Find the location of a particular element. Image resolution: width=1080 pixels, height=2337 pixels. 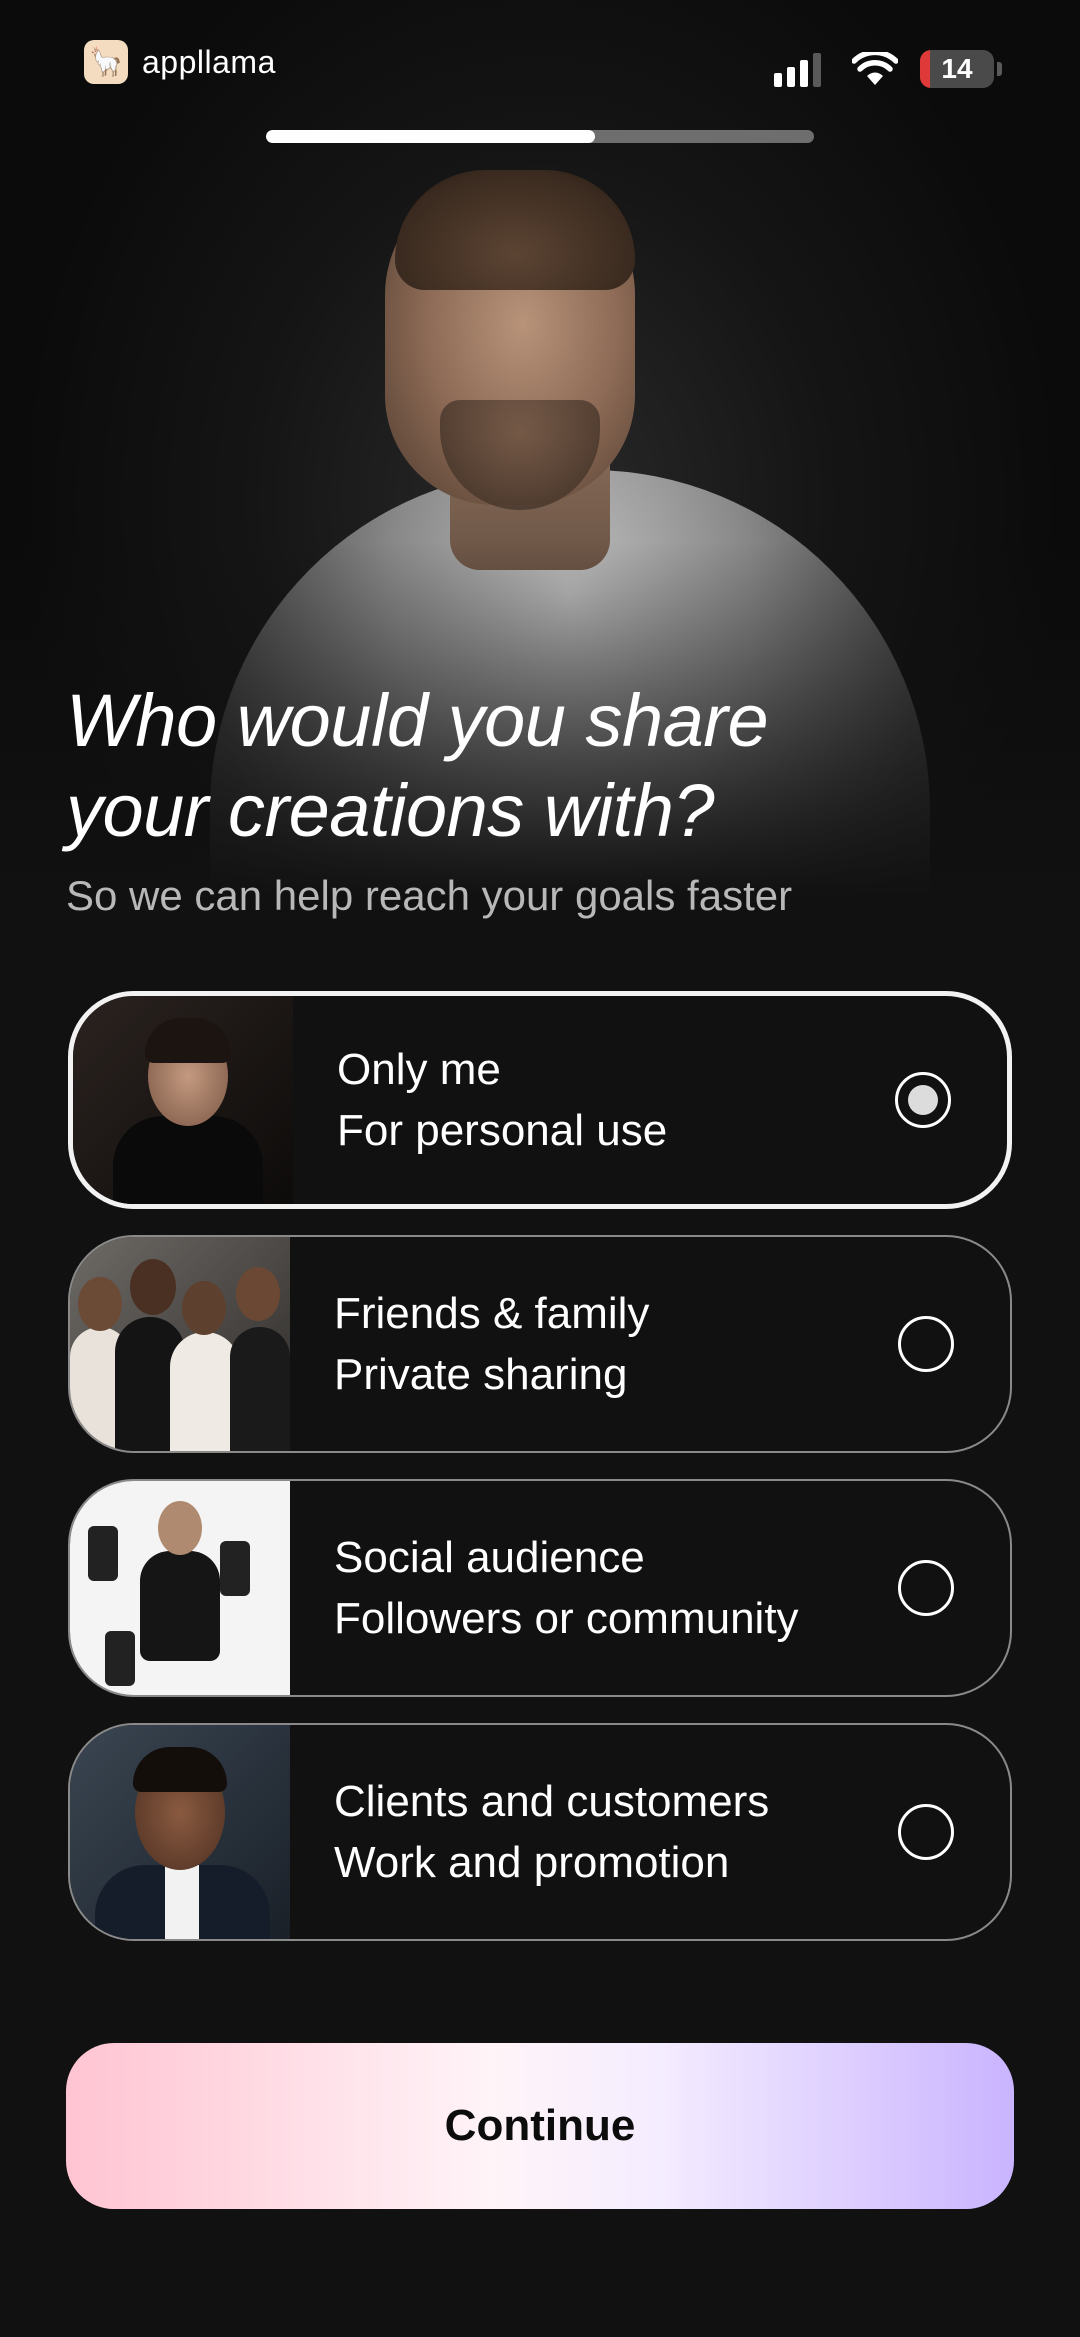

option-subtitle: Followers or community is located at coordinates (566, 1618).